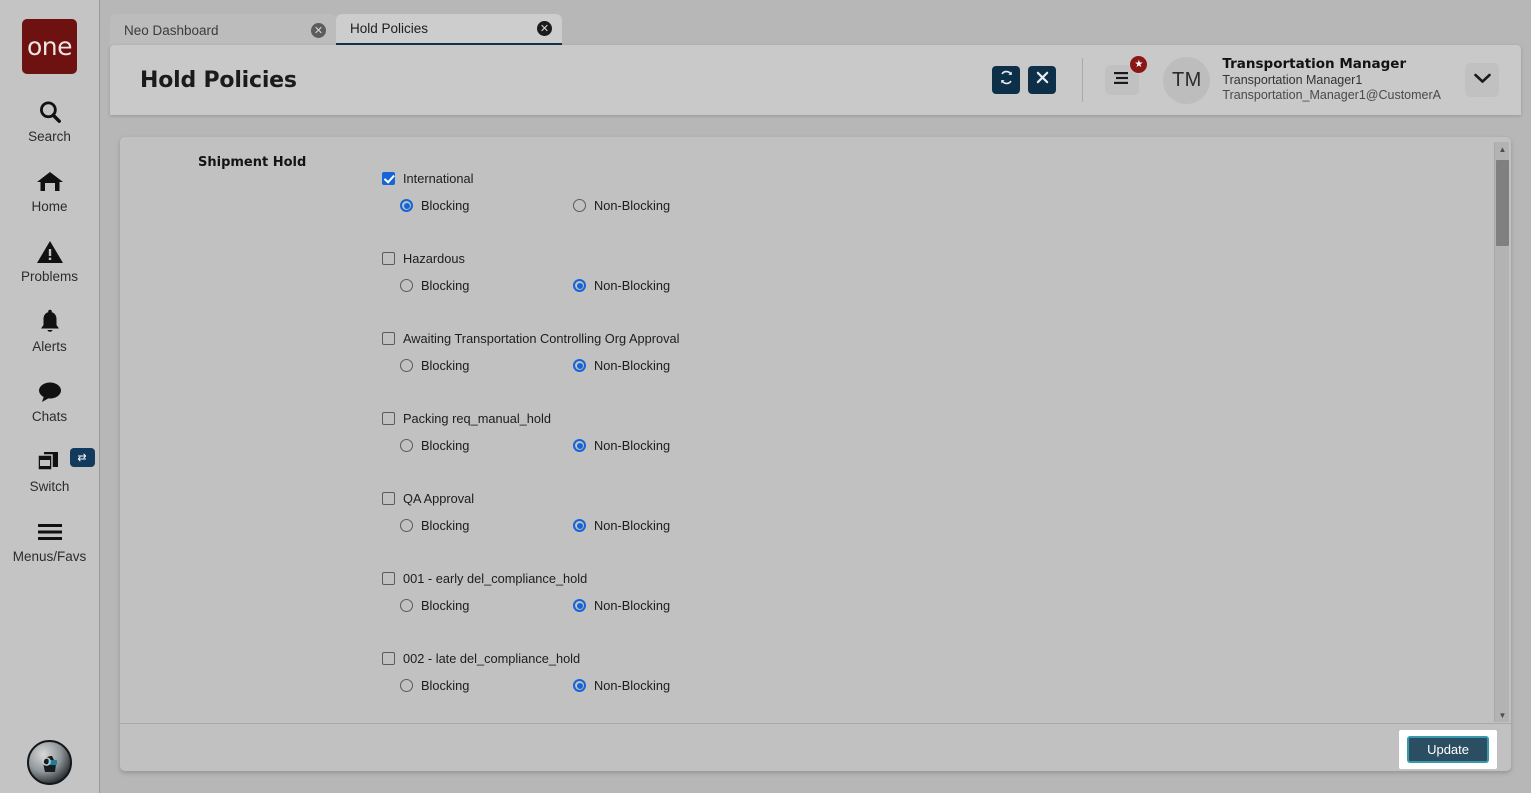 The height and width of the screenshot is (793, 1531). Describe the element at coordinates (1502, 715) in the screenshot. I see `scroll-down-arrow-icon: ▼` at that location.